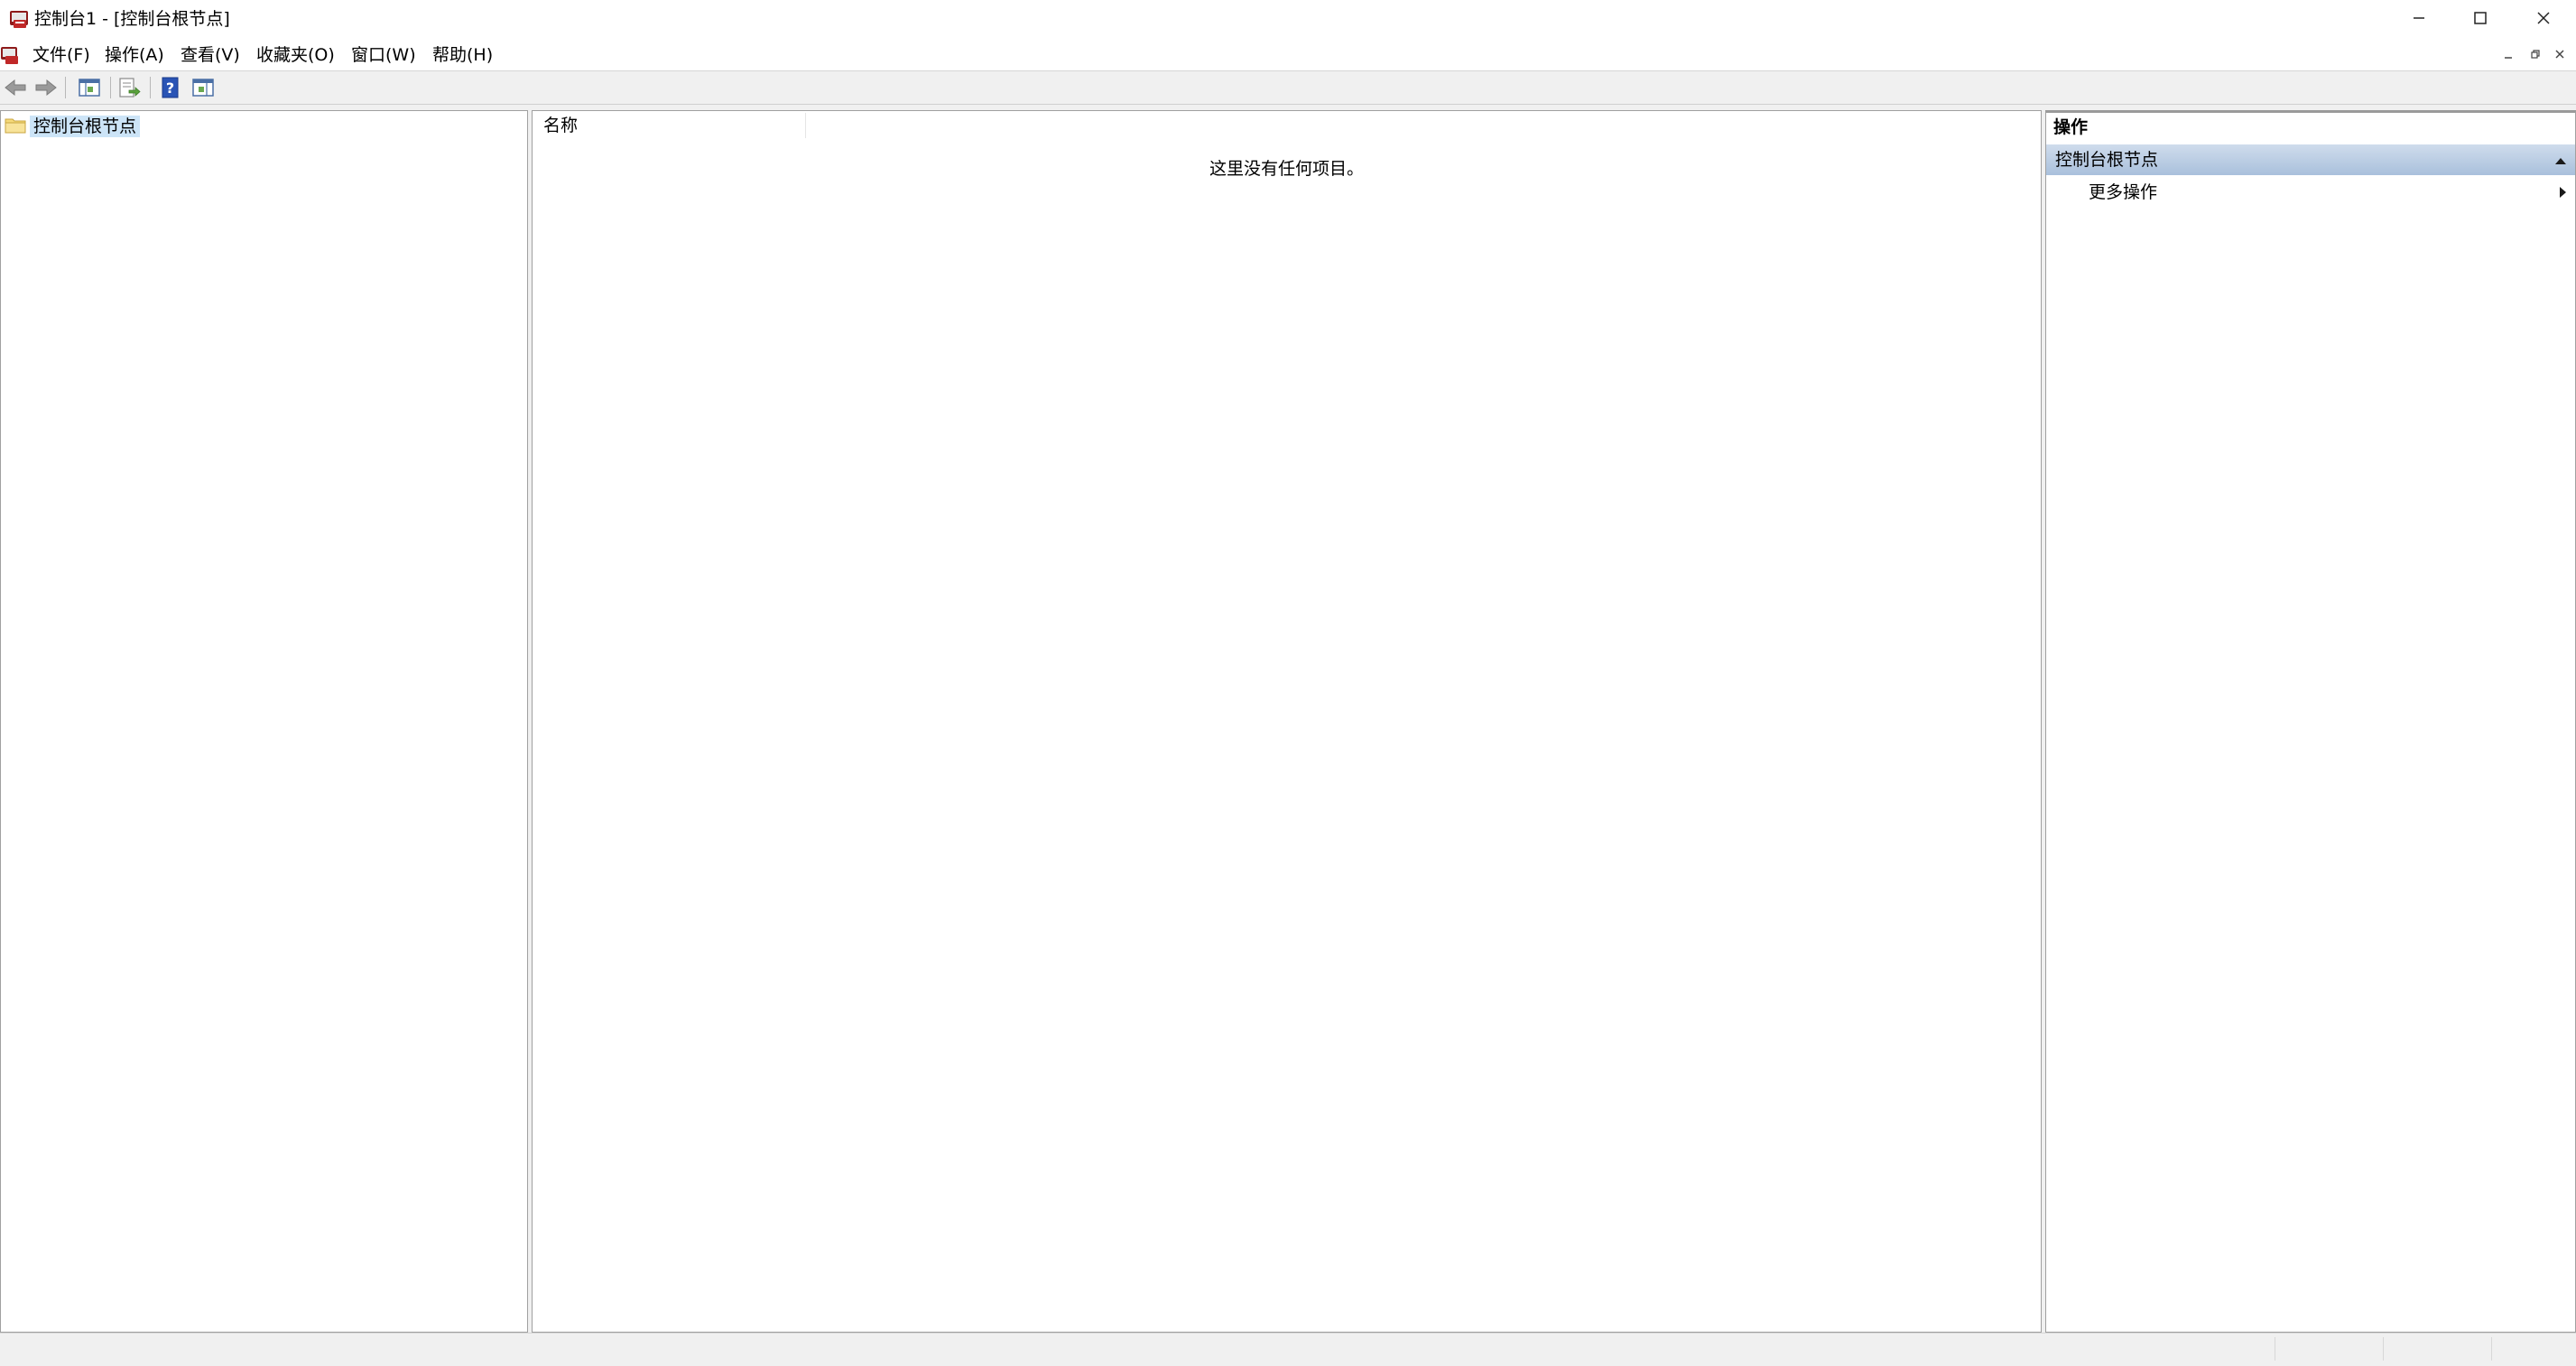 This screenshot has height=1366, width=2576. What do you see at coordinates (295, 55) in the screenshot?
I see `menu-favorites: 收藏夹(O)` at bounding box center [295, 55].